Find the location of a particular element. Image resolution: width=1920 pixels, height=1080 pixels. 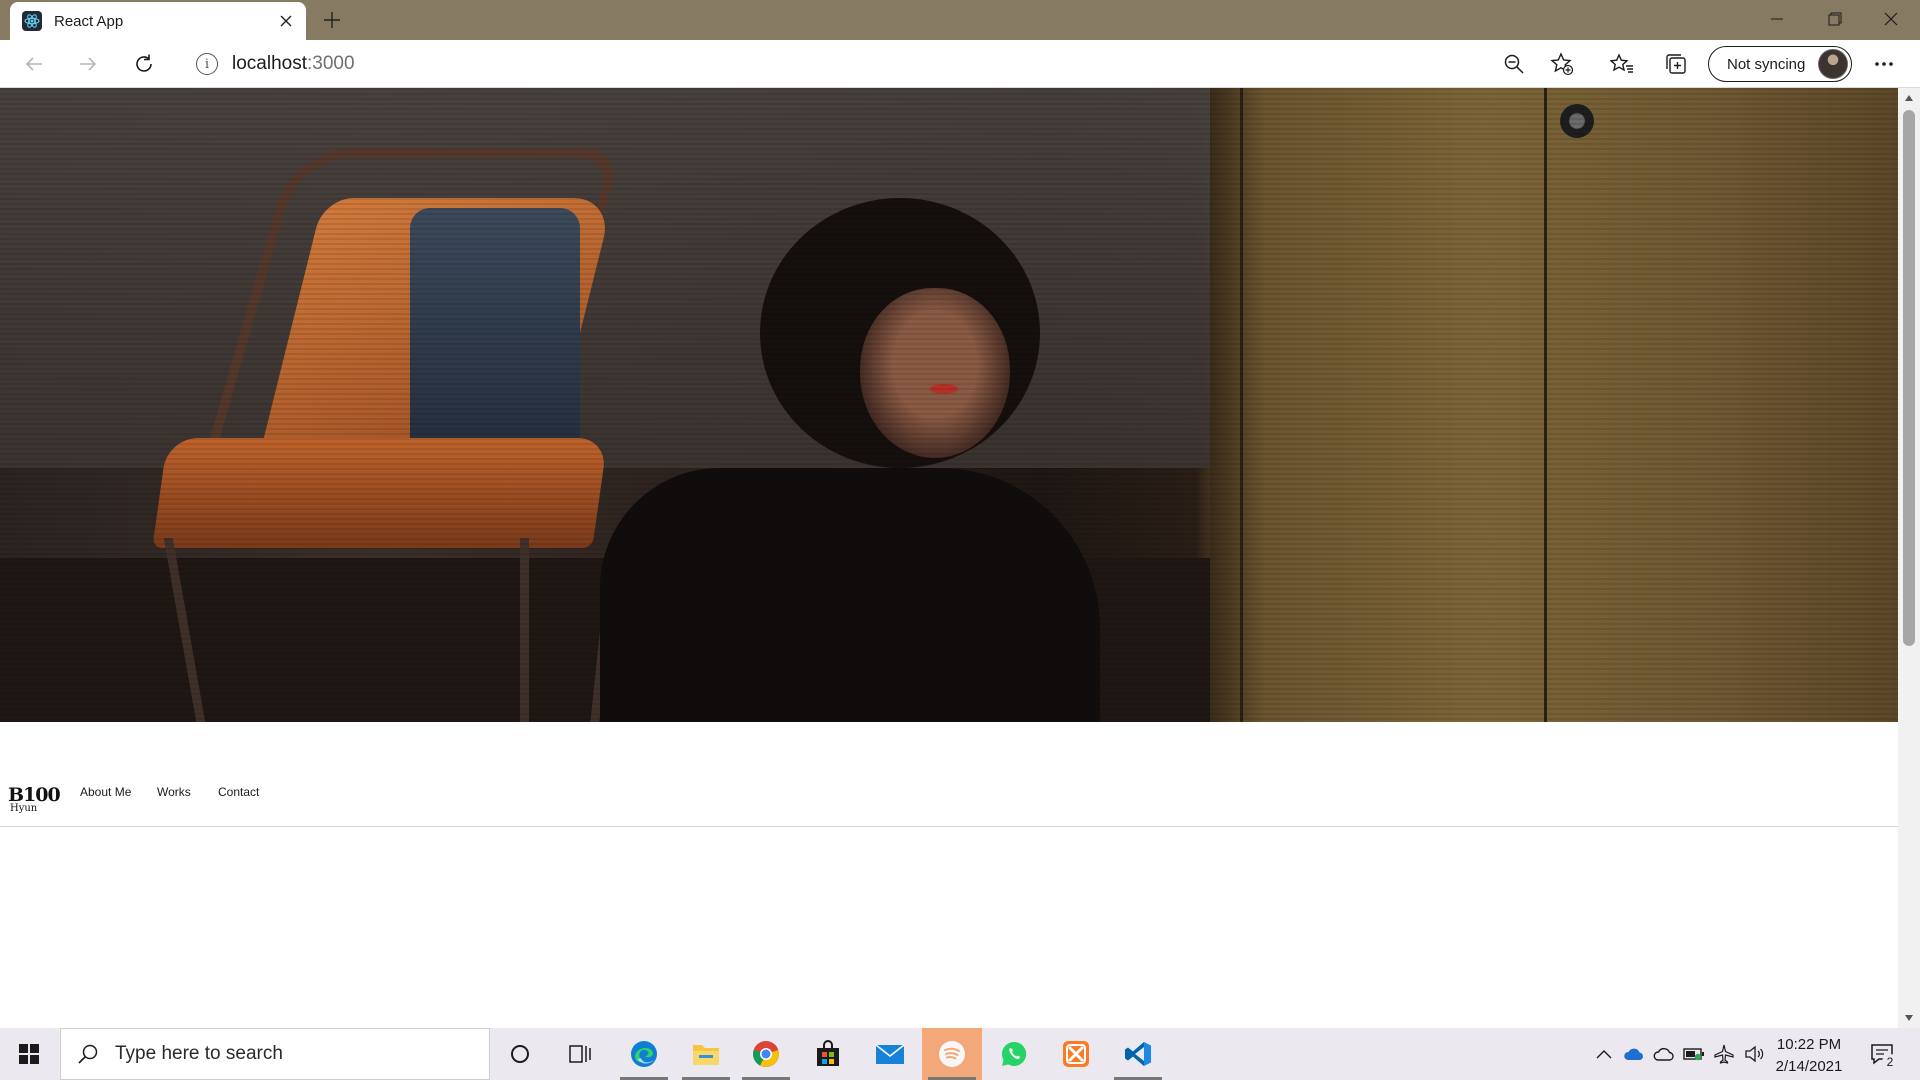

settings-more-icon is located at coordinates (1884, 64).